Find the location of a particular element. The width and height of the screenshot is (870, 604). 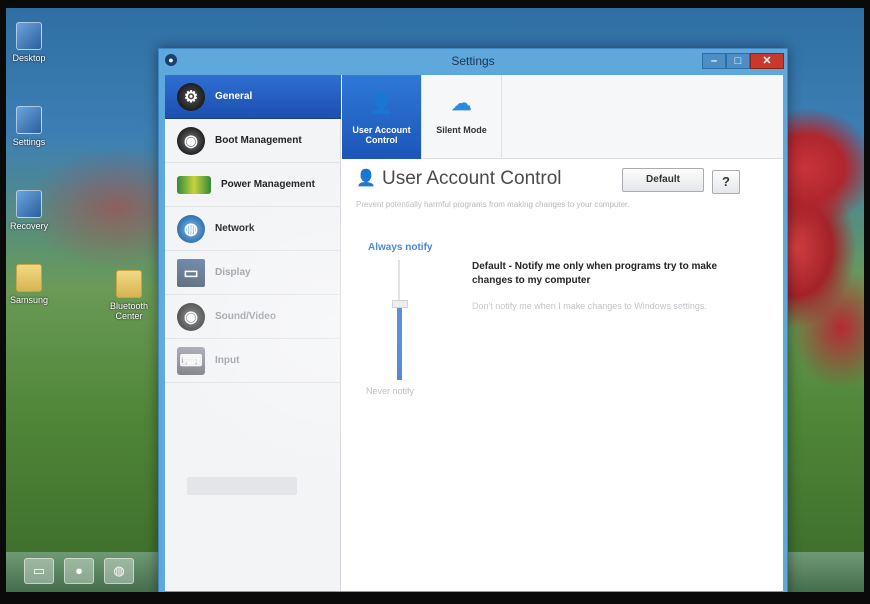

desktop-icon-label: Bluetooth Center is located at coordinates (129, 311).